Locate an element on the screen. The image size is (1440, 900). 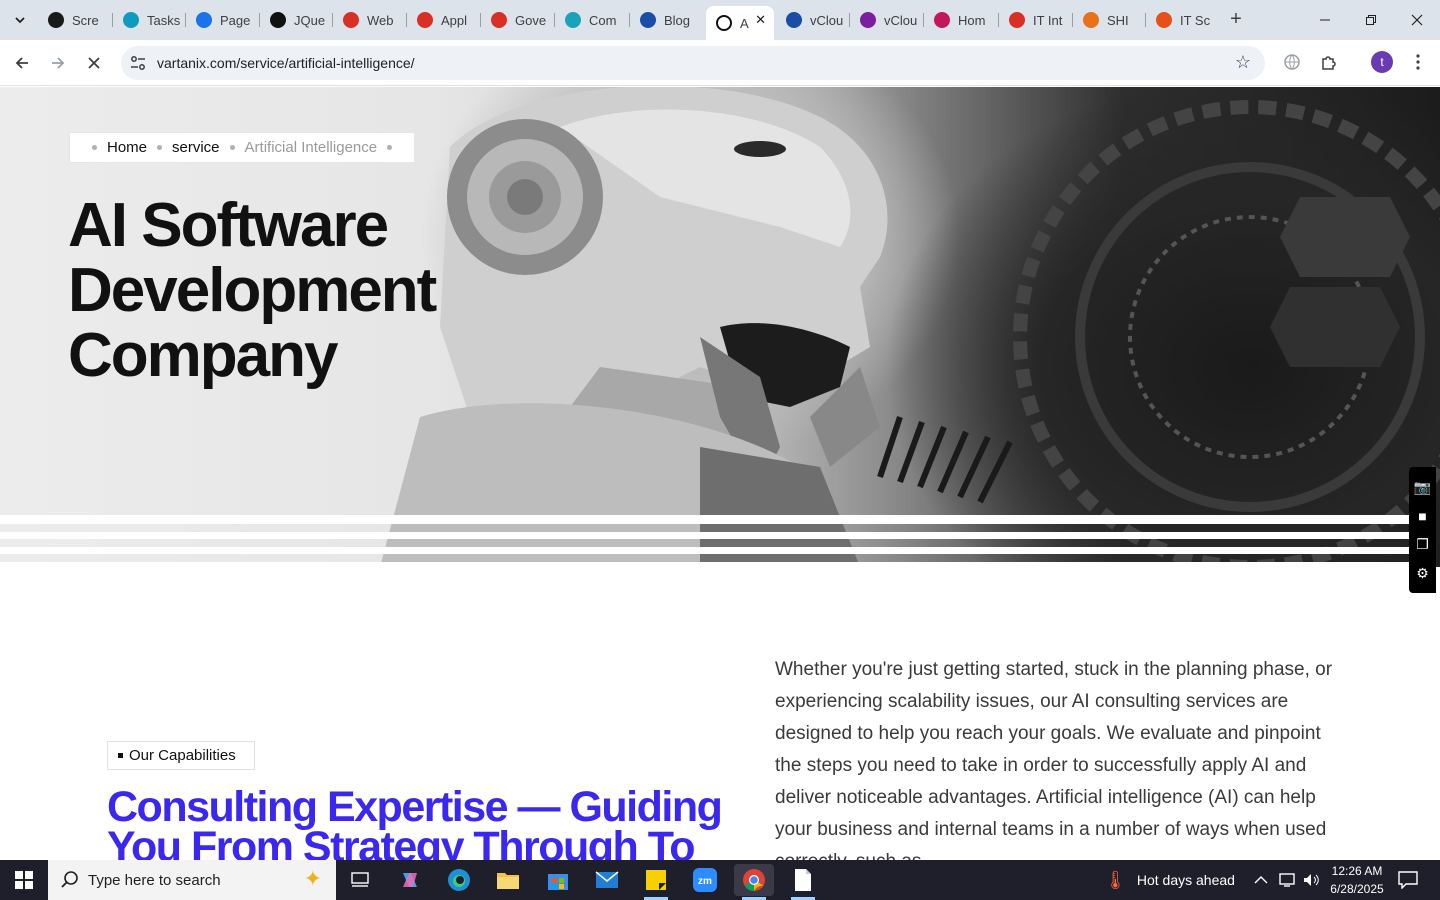
tab-title: IT Sc is located at coordinates (1195, 20).